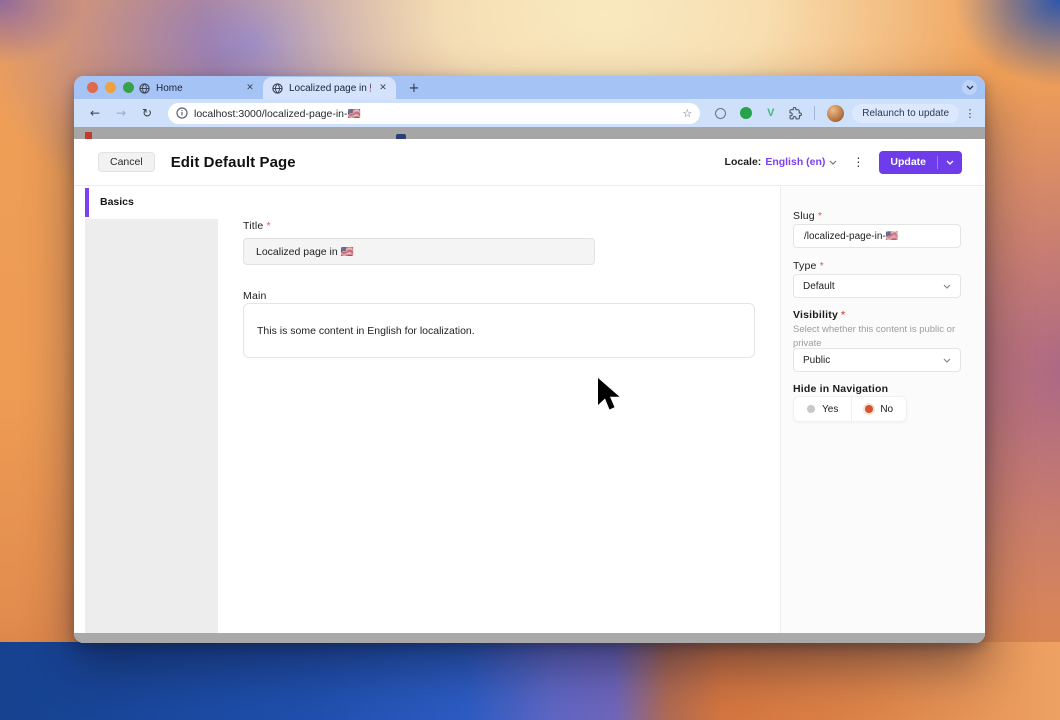 The image size is (1060, 720). What do you see at coordinates (858, 162) in the screenshot?
I see `document-menu-icon: ⋮` at bounding box center [858, 162].